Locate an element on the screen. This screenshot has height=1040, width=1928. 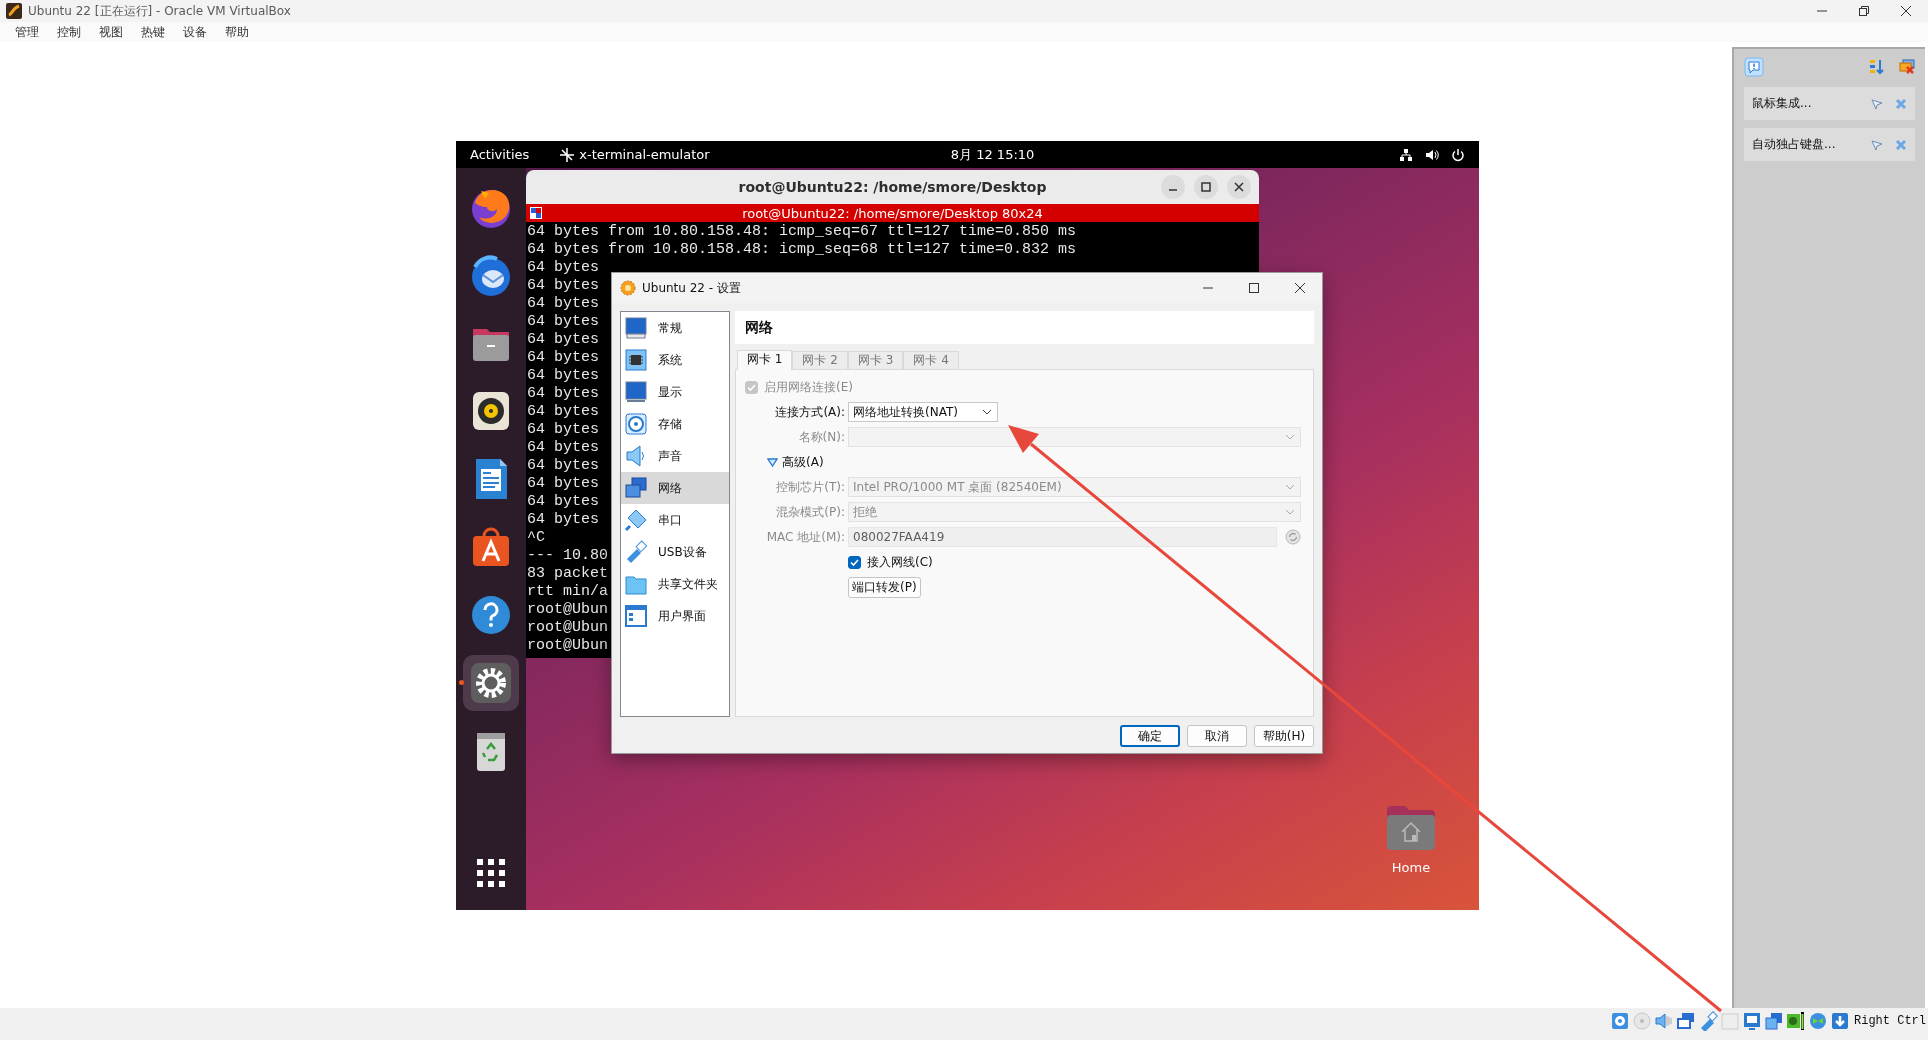
field-label: 控制芯片(T): is located at coordinates (810, 487).